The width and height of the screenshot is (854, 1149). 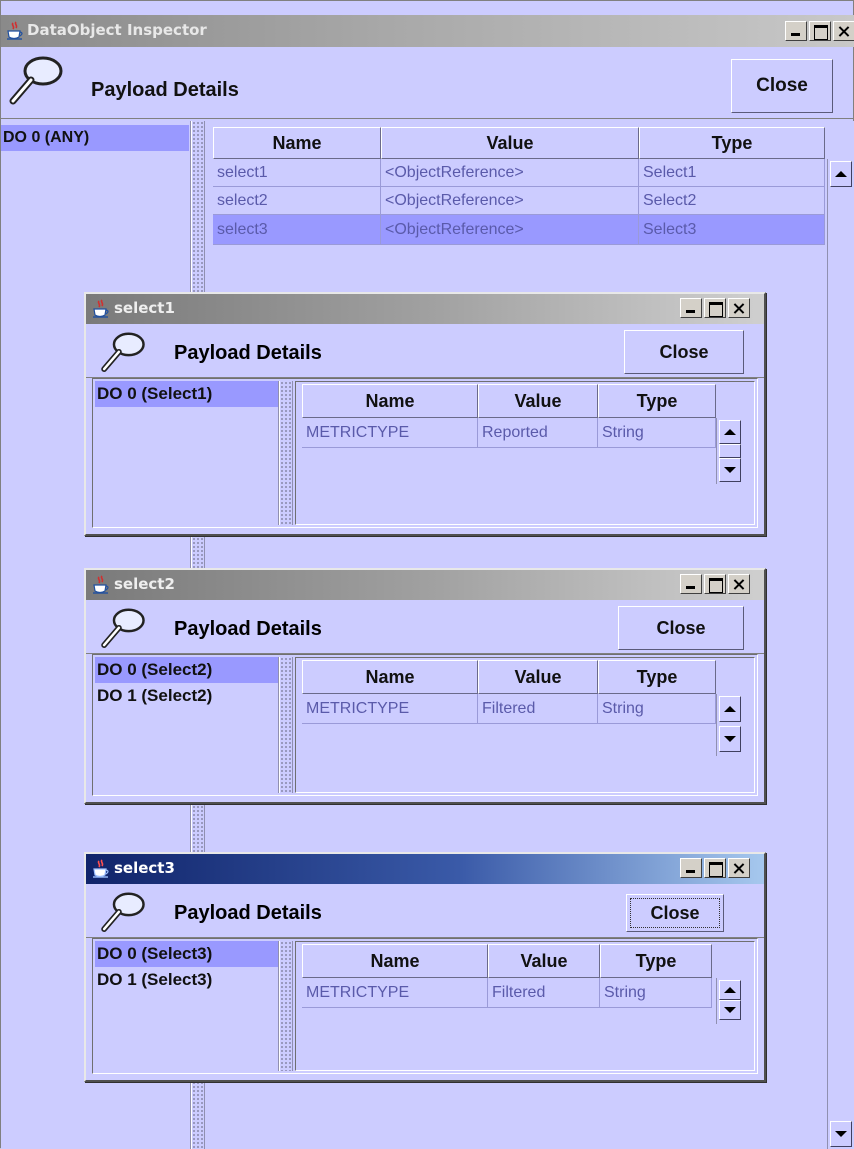 What do you see at coordinates (187, 1006) in the screenshot?
I see `data-object-list: DO 0 (Select3) DO 1 (Select3)` at bounding box center [187, 1006].